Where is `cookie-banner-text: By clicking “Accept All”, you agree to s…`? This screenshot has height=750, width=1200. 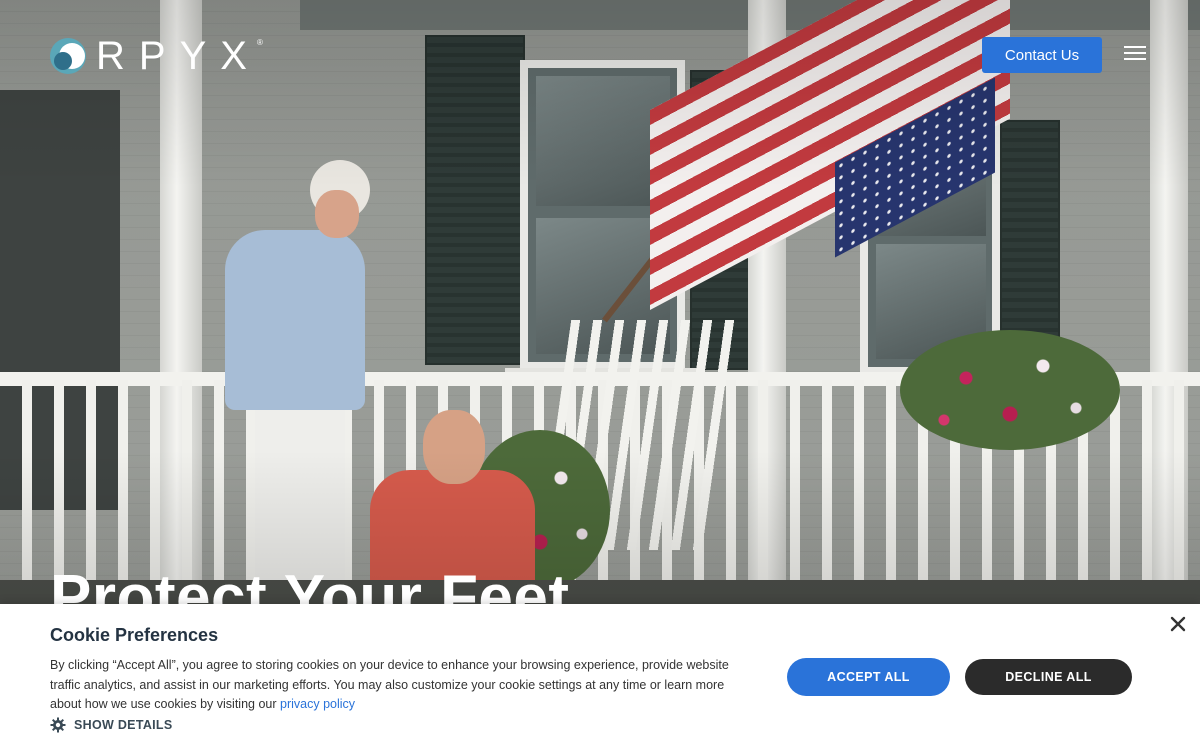
cookie-banner-text: By clicking “Accept All”, you agree to s… is located at coordinates (400, 685).